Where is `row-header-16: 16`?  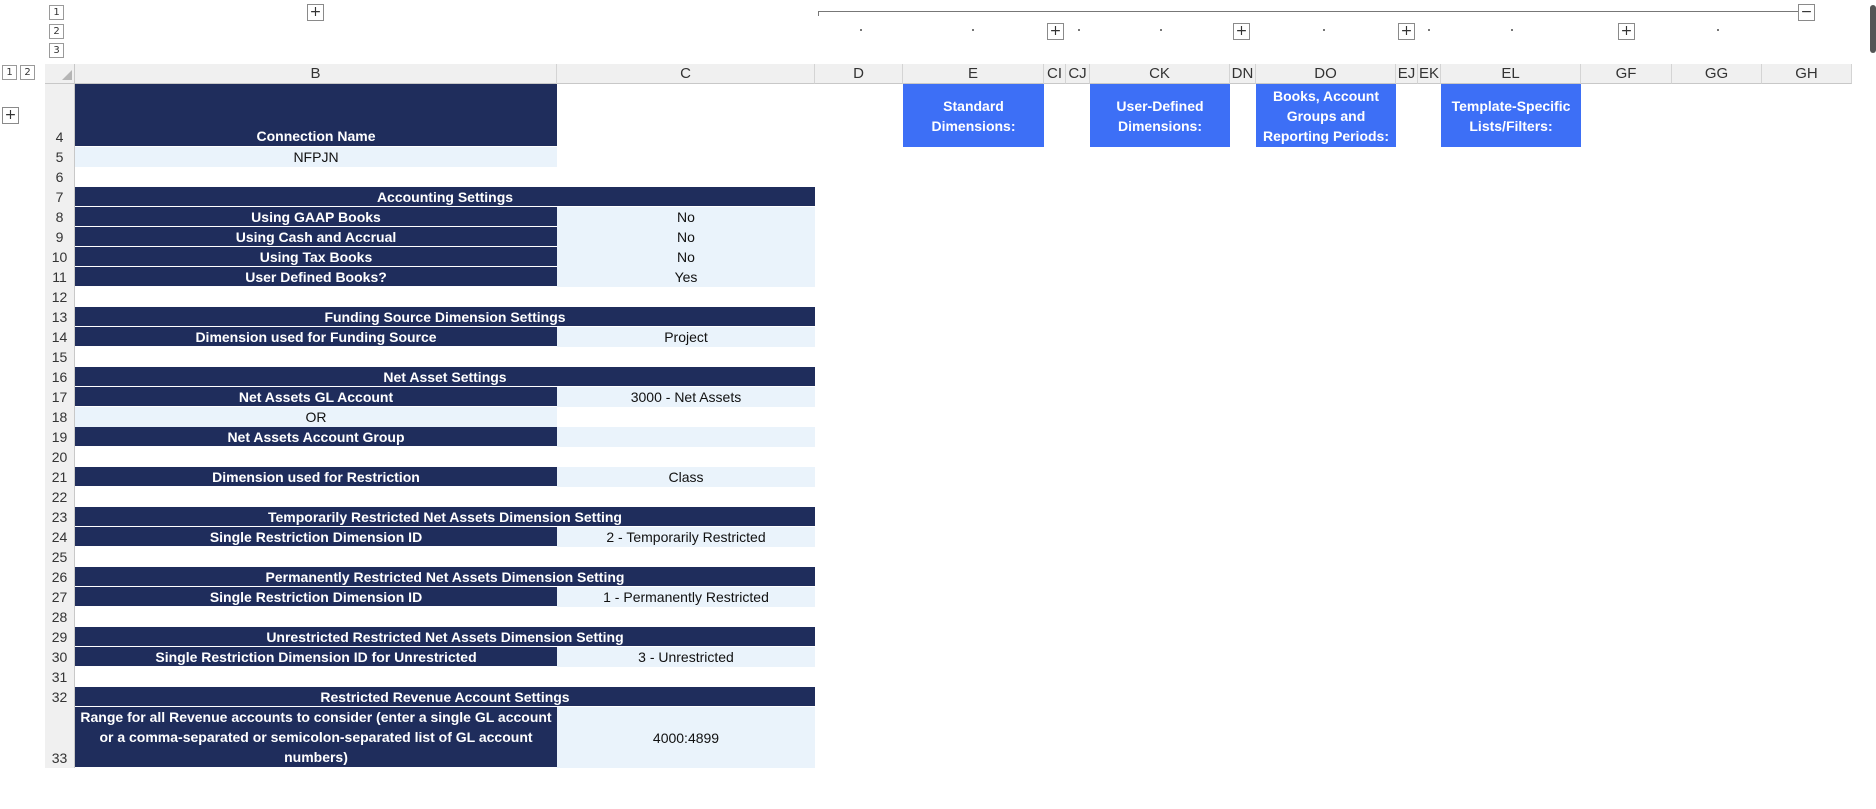
row-header-16: 16 is located at coordinates (60, 377).